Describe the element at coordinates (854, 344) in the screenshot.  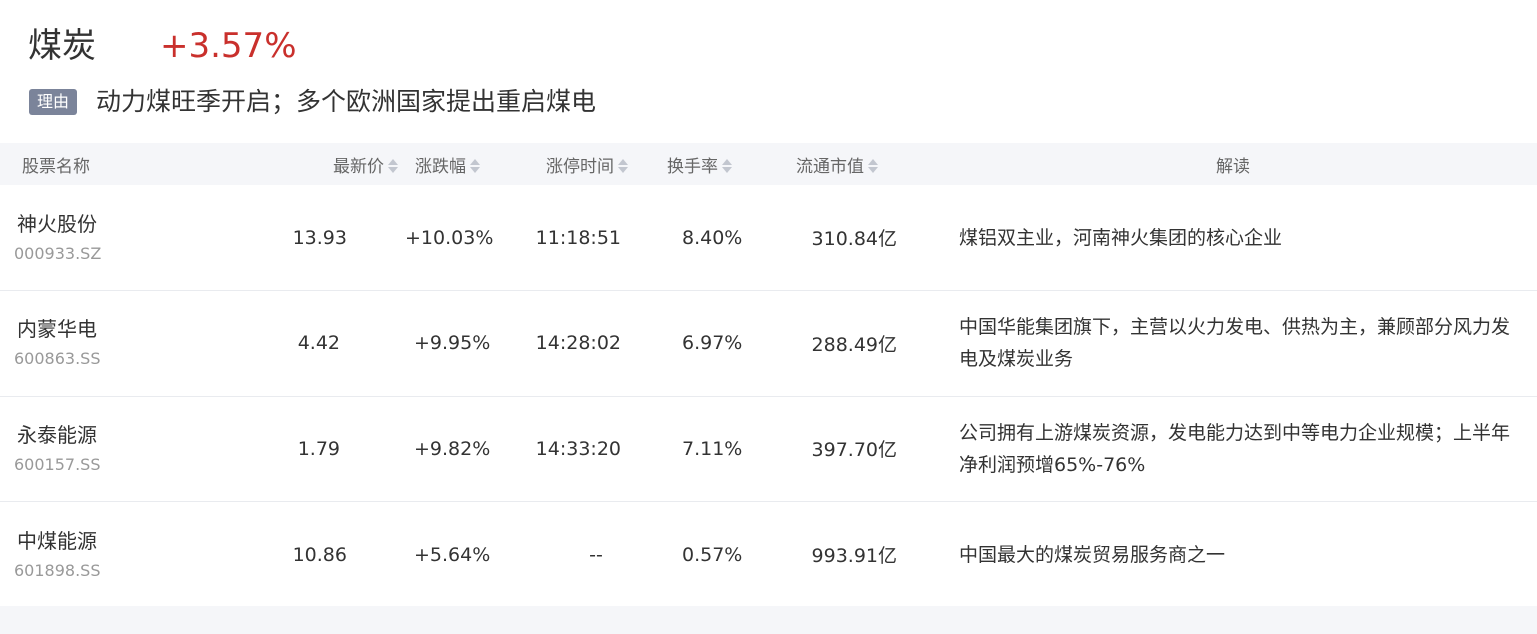
I see `market-cap-cell: 288.49亿` at that location.